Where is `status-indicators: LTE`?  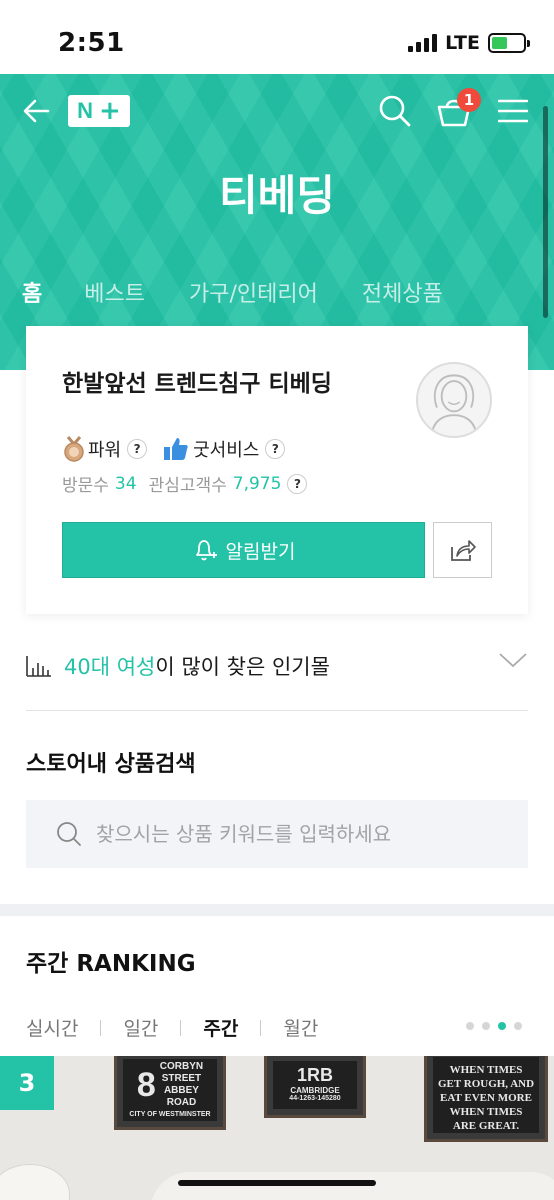 status-indicators: LTE is located at coordinates (469, 43).